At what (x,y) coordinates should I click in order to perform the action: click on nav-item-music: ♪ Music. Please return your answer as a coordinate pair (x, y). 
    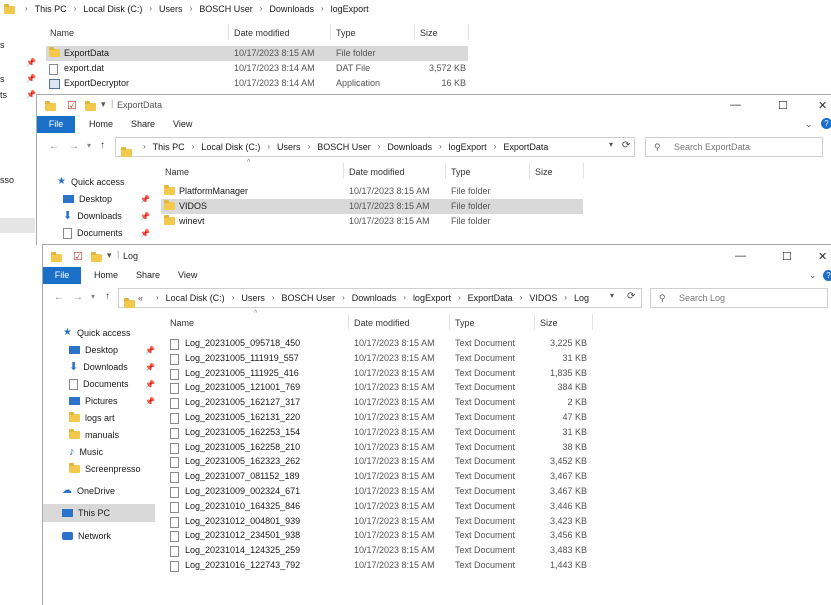
    Looking at the image, I should click on (86, 452).